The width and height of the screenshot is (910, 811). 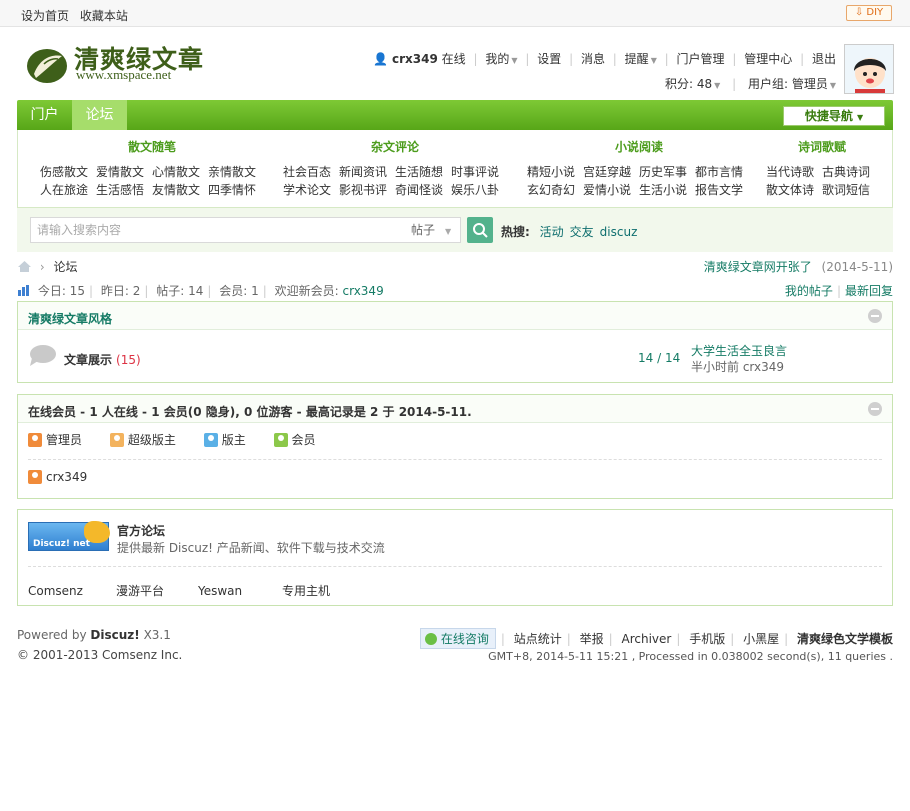 I want to click on settings-link: 设置, so click(x=549, y=59).